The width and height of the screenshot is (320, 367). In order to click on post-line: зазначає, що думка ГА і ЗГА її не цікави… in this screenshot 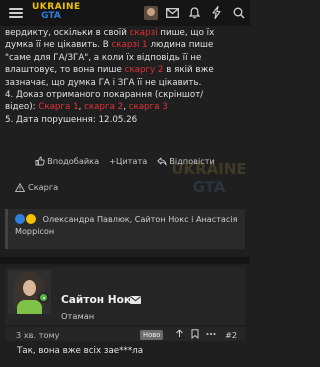, I will do `click(103, 82)`.